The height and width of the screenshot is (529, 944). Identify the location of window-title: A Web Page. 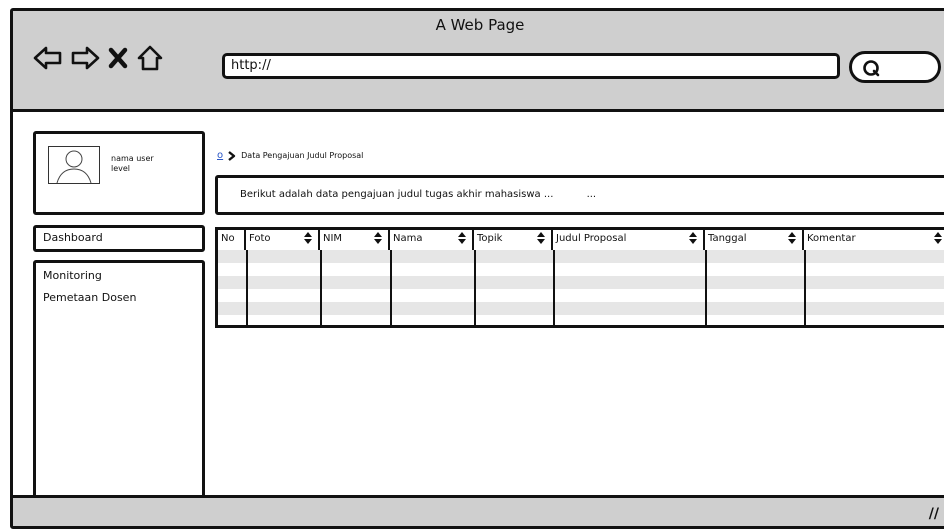
(480, 25).